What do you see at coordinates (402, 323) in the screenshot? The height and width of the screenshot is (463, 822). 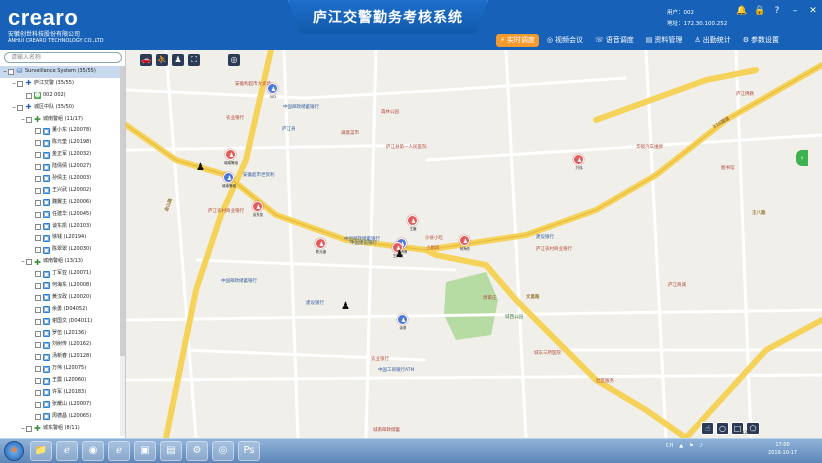 I see `officer-marker: ♟ 余勇` at bounding box center [402, 323].